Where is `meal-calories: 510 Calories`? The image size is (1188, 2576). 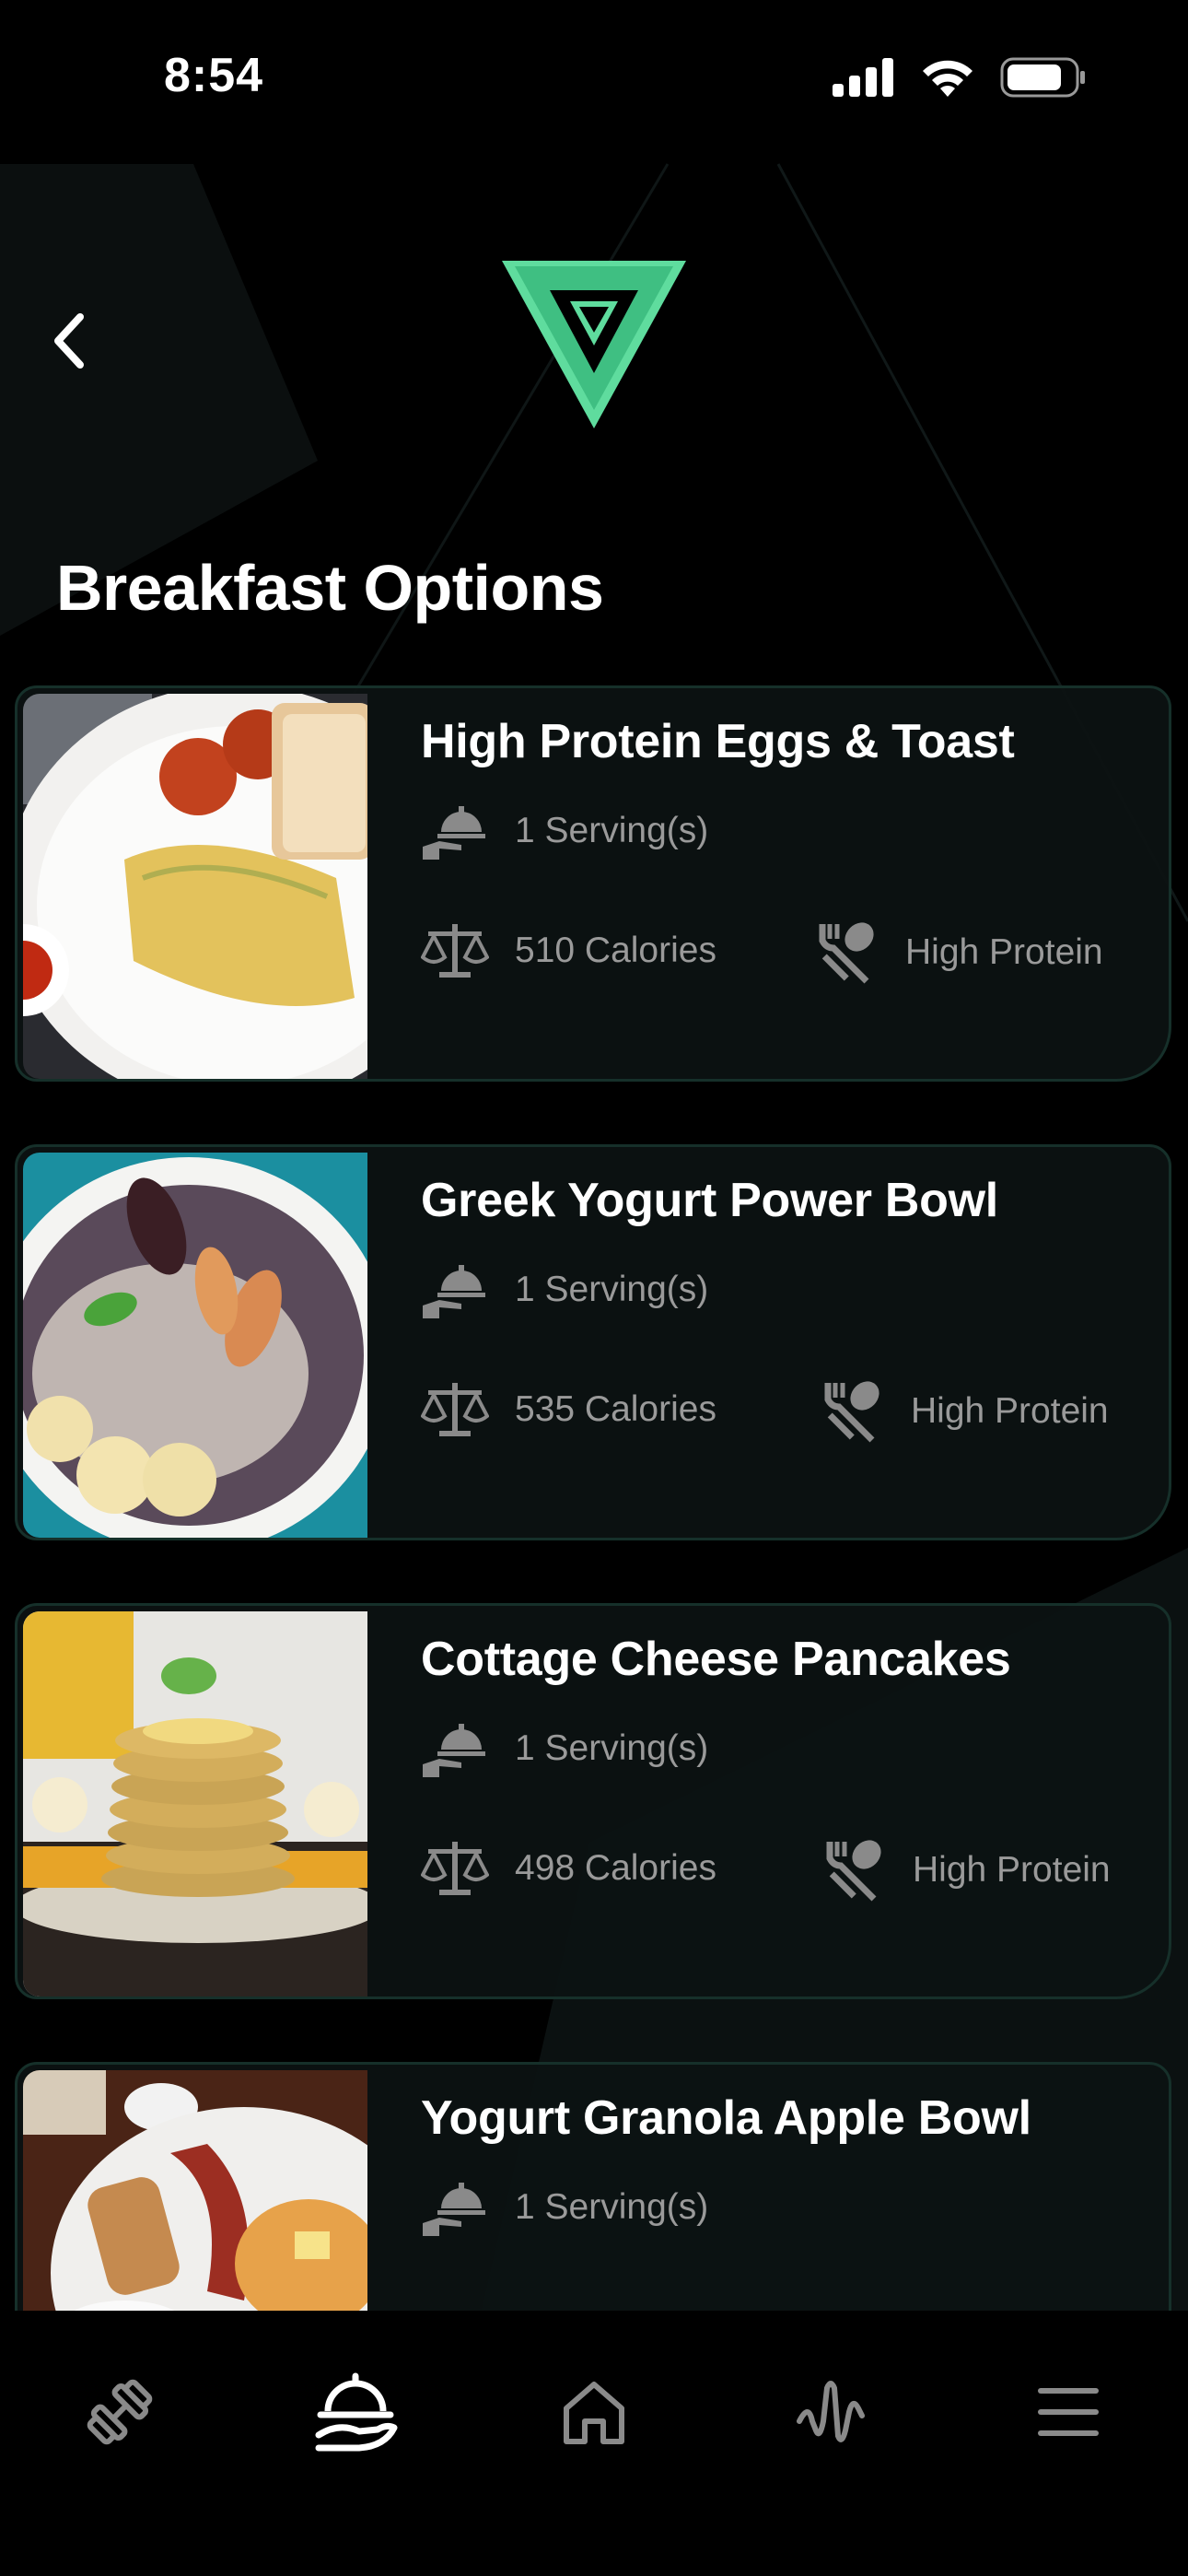
meal-calories: 510 Calories is located at coordinates (568, 950).